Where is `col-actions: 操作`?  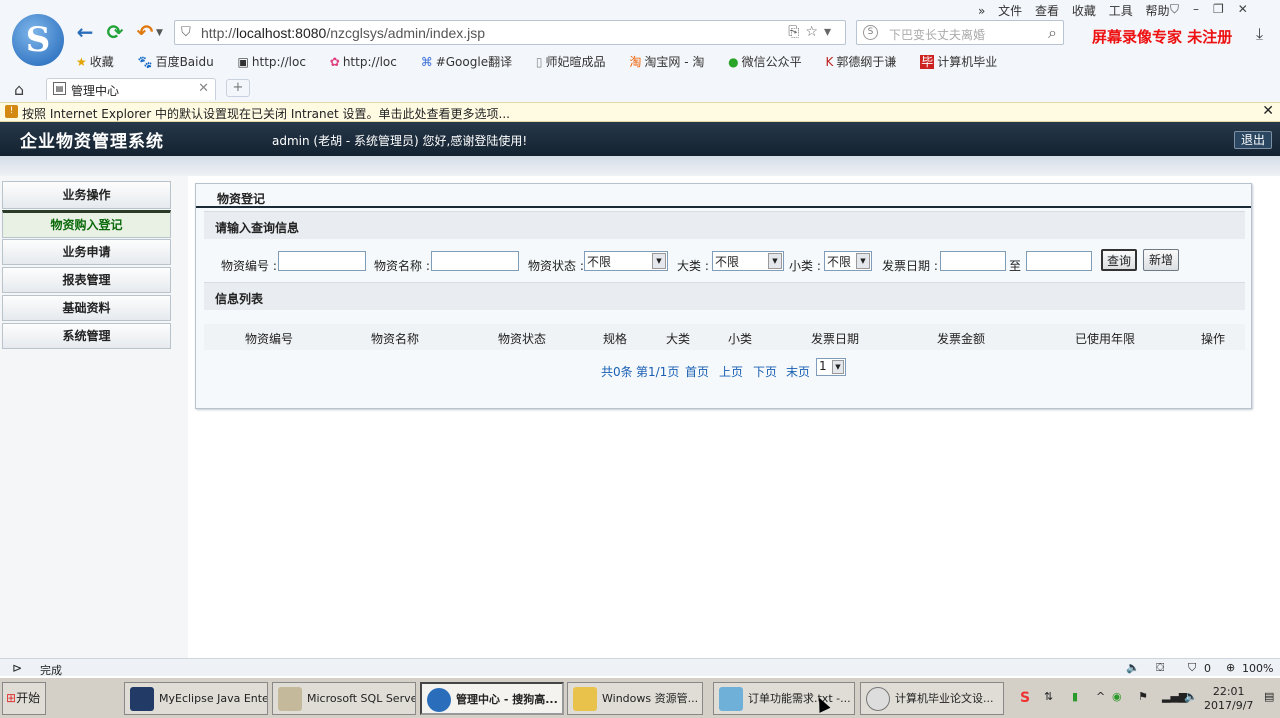 col-actions: 操作 is located at coordinates (1213, 339).